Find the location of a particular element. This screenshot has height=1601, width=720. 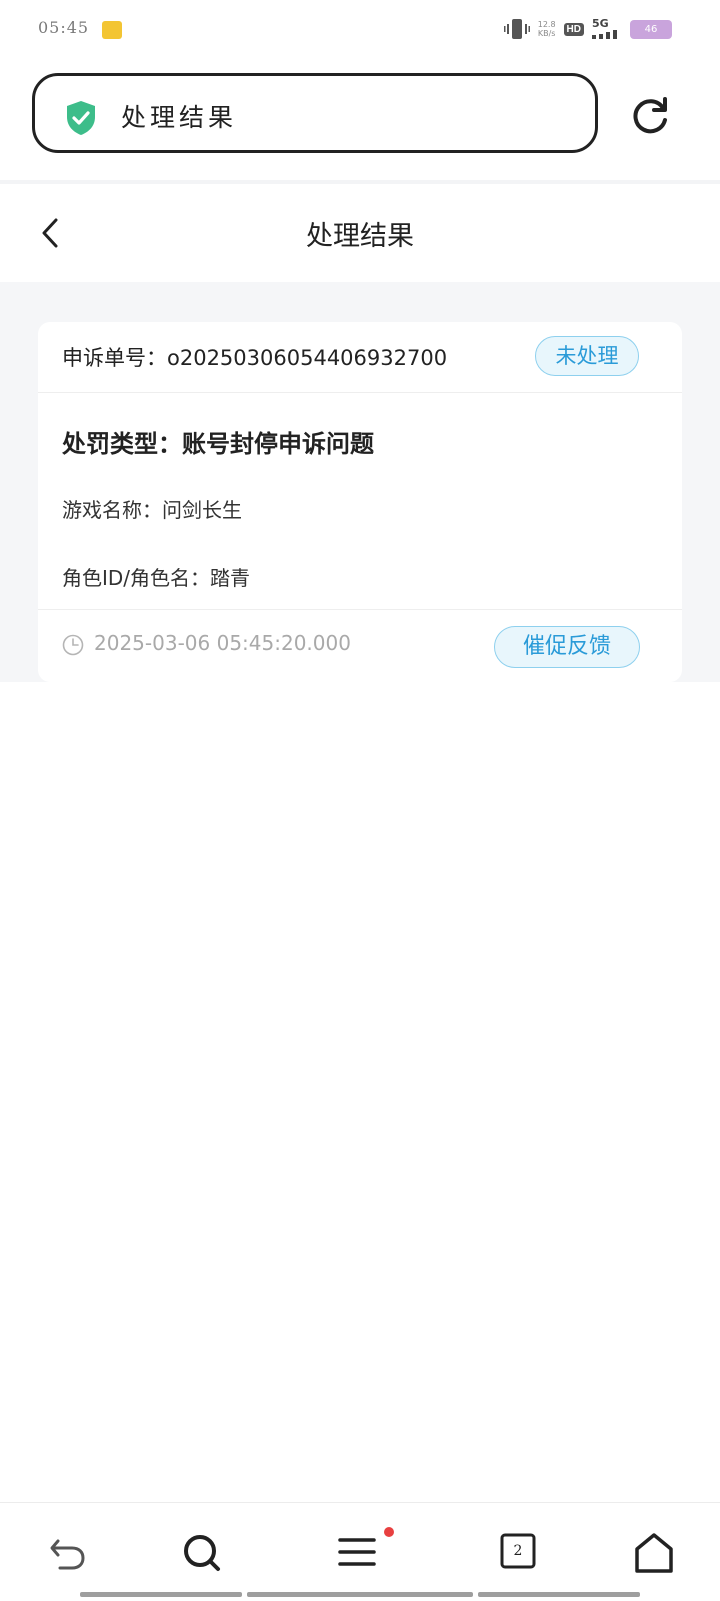

hd-badge: HD is located at coordinates (573, 29).